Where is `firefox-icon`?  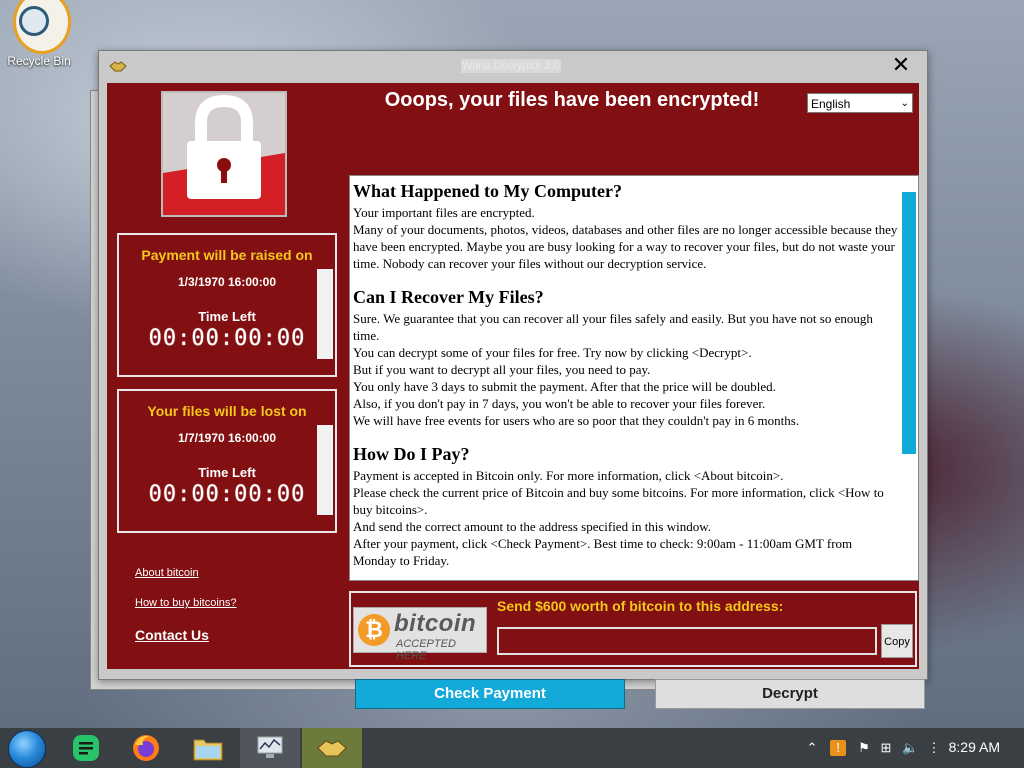 firefox-icon is located at coordinates (146, 748).